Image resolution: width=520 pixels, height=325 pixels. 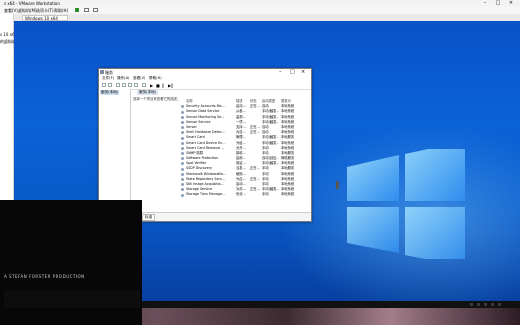 I want to click on help-icon, so click(x=136, y=85).